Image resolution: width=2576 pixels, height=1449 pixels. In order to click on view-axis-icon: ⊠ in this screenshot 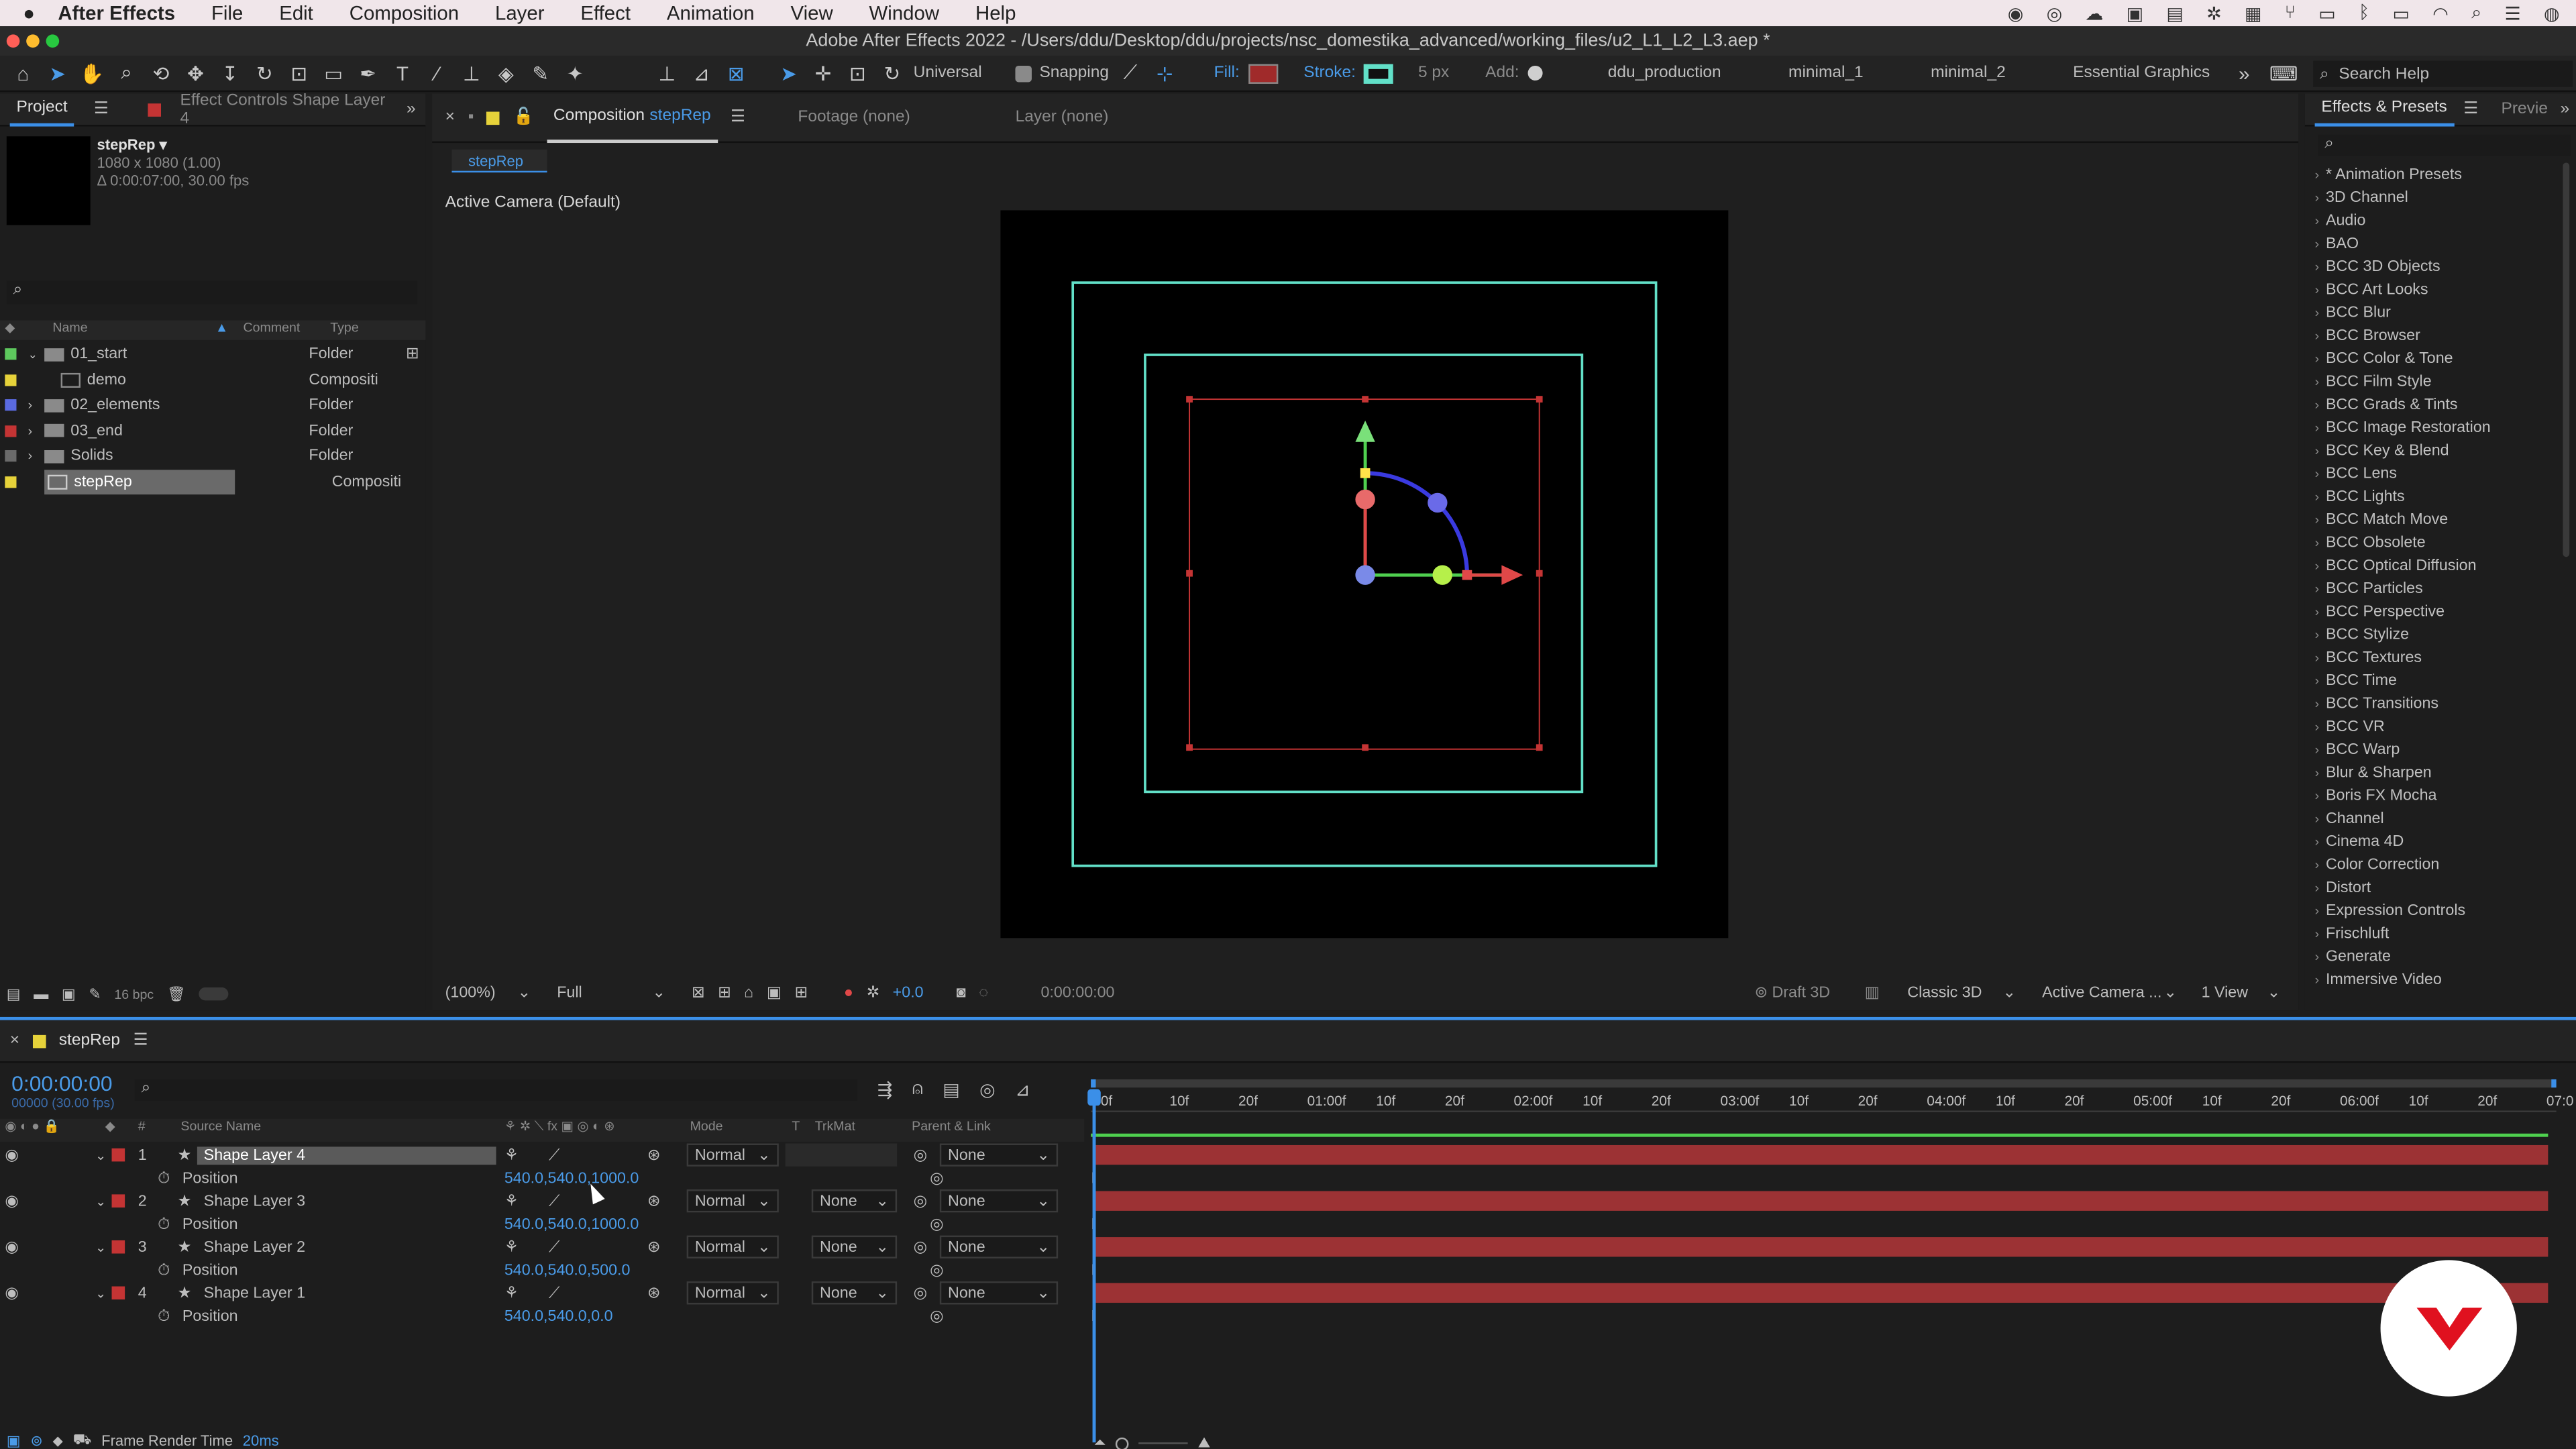, I will do `click(736, 73)`.